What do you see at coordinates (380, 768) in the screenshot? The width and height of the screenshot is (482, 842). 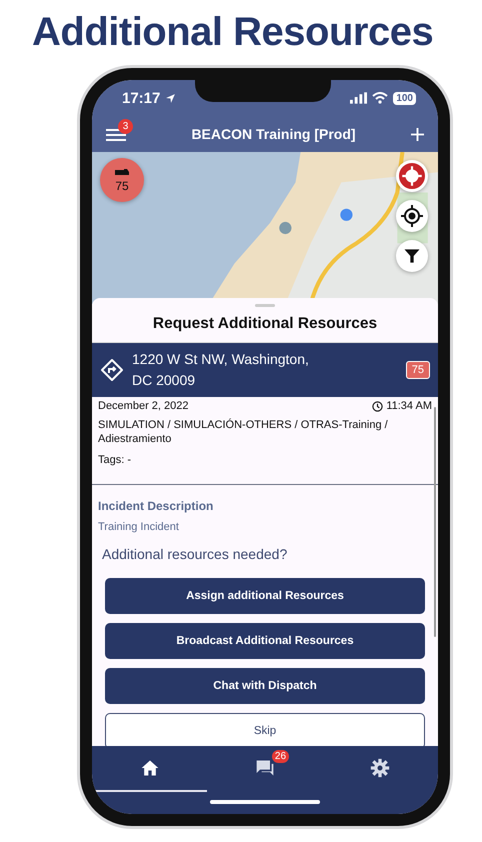 I see `gear-icon` at bounding box center [380, 768].